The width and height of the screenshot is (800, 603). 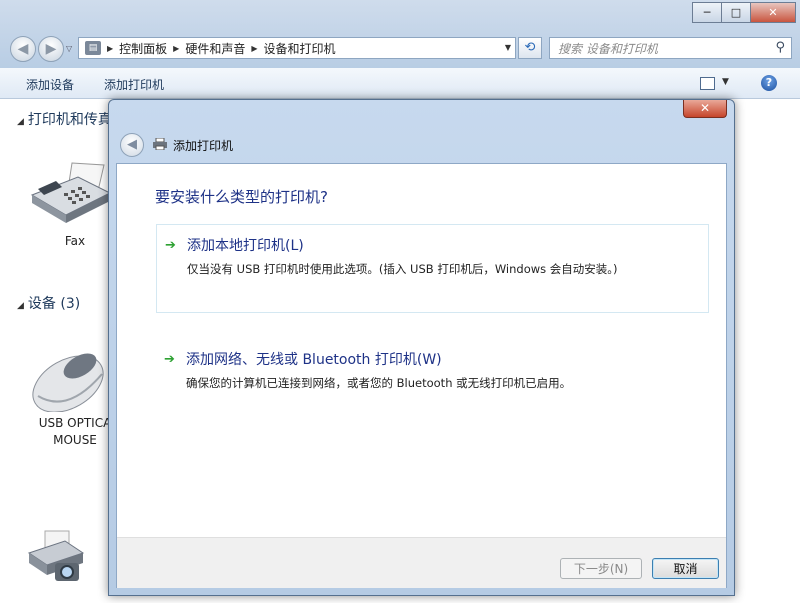 I want to click on view-options-dropdown-icon: ▼, so click(x=725, y=82).